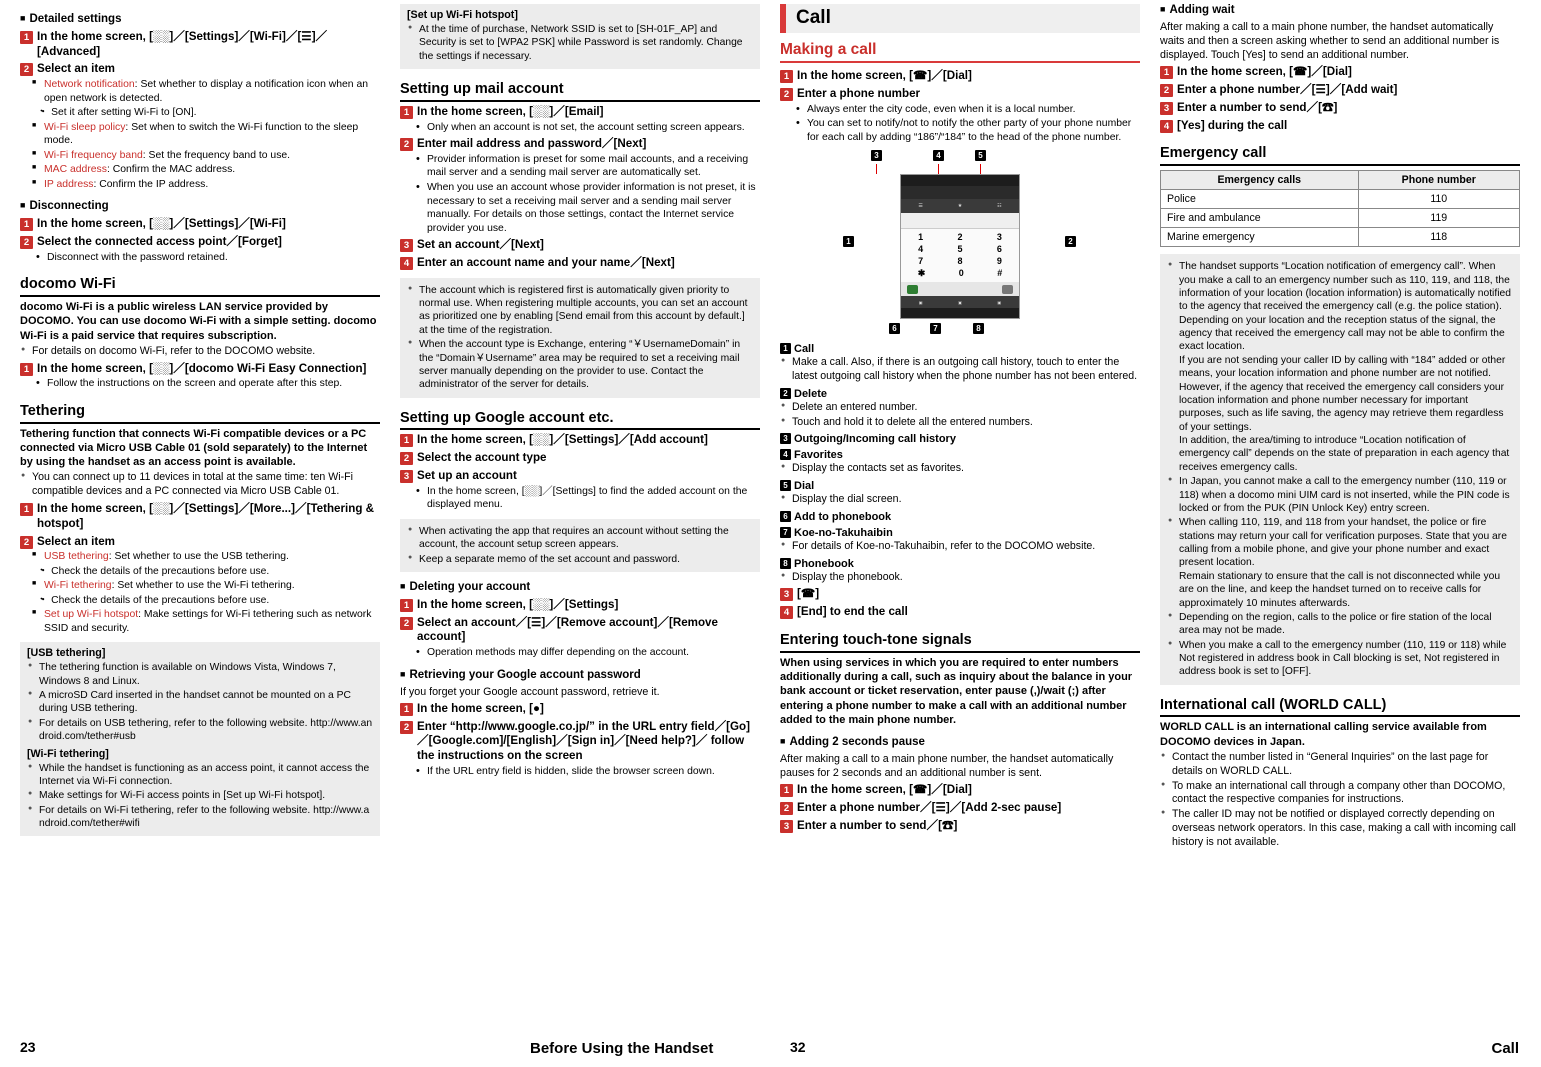  Describe the element at coordinates (580, 605) in the screenshot. I see `step-item: 1 In the home screen, [░░]／[Settings]` at that location.